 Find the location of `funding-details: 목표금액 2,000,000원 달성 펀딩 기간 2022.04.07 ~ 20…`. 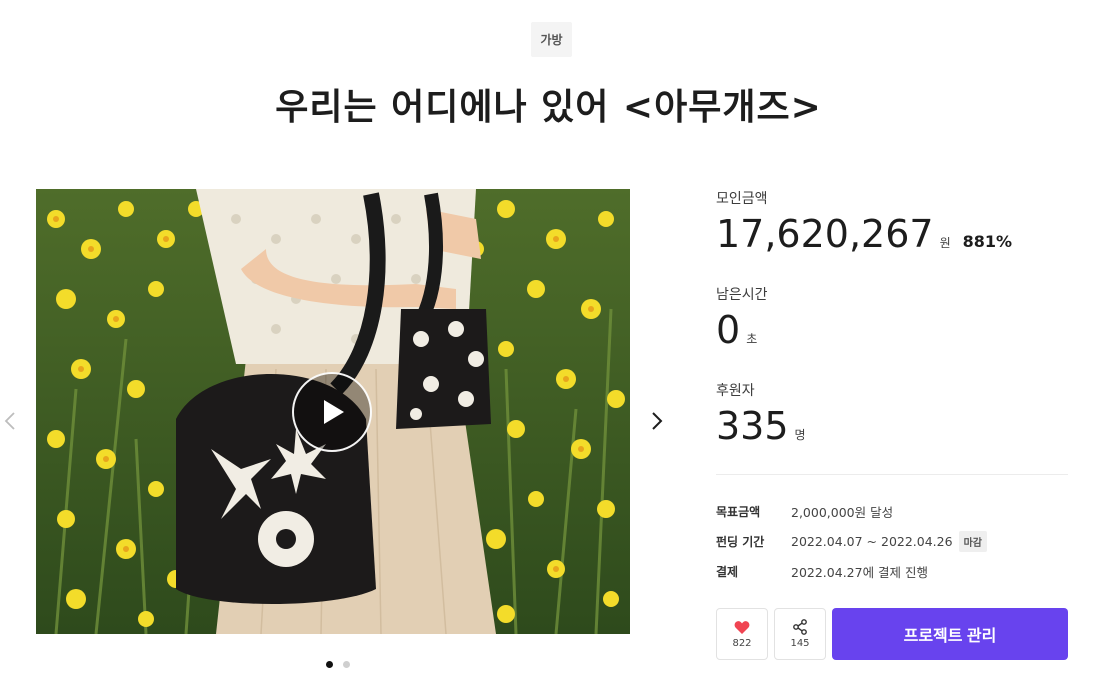

funding-details: 목표금액 2,000,000원 달성 펀딩 기간 2022.04.07 ~ 20… is located at coordinates (892, 541).